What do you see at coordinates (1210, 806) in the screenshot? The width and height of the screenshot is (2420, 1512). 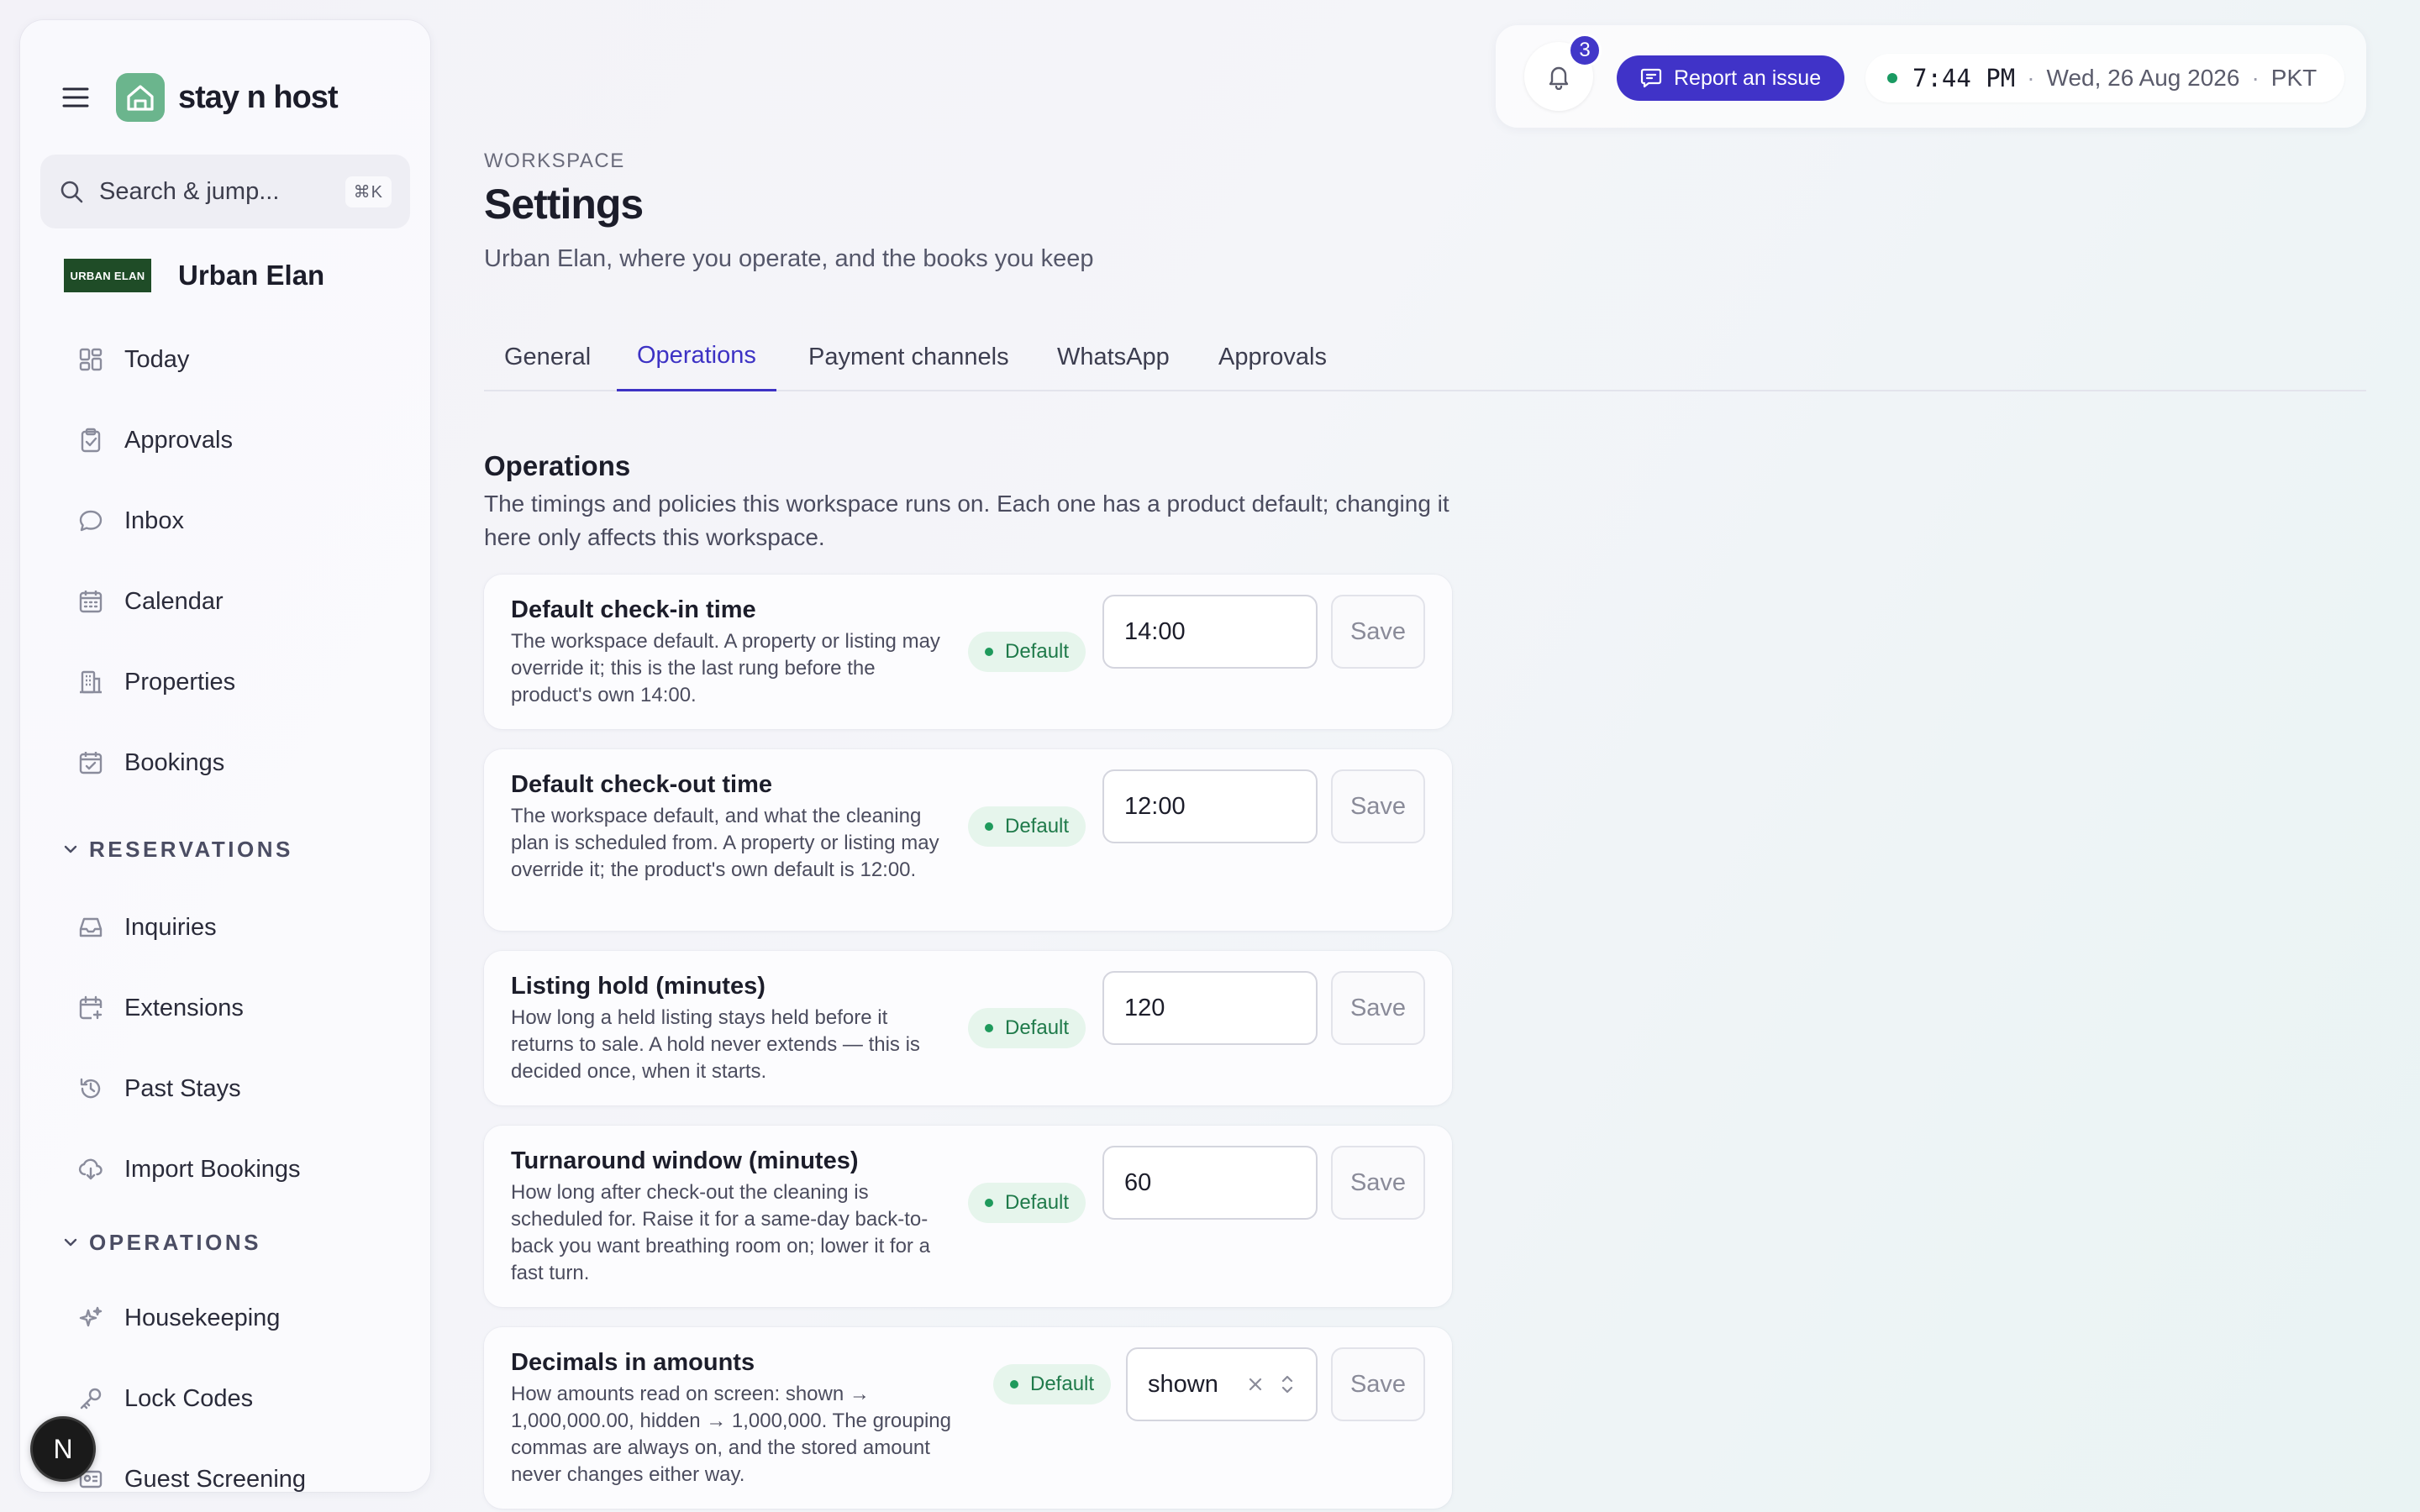 I see `check-out-time-input` at bounding box center [1210, 806].